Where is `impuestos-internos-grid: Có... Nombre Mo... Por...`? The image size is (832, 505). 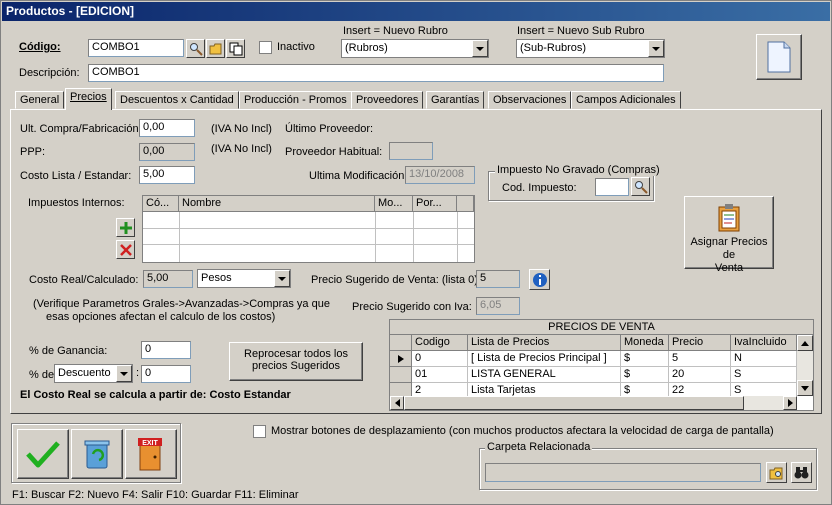 impuestos-internos-grid: Có... Nombre Mo... Por... is located at coordinates (308, 229).